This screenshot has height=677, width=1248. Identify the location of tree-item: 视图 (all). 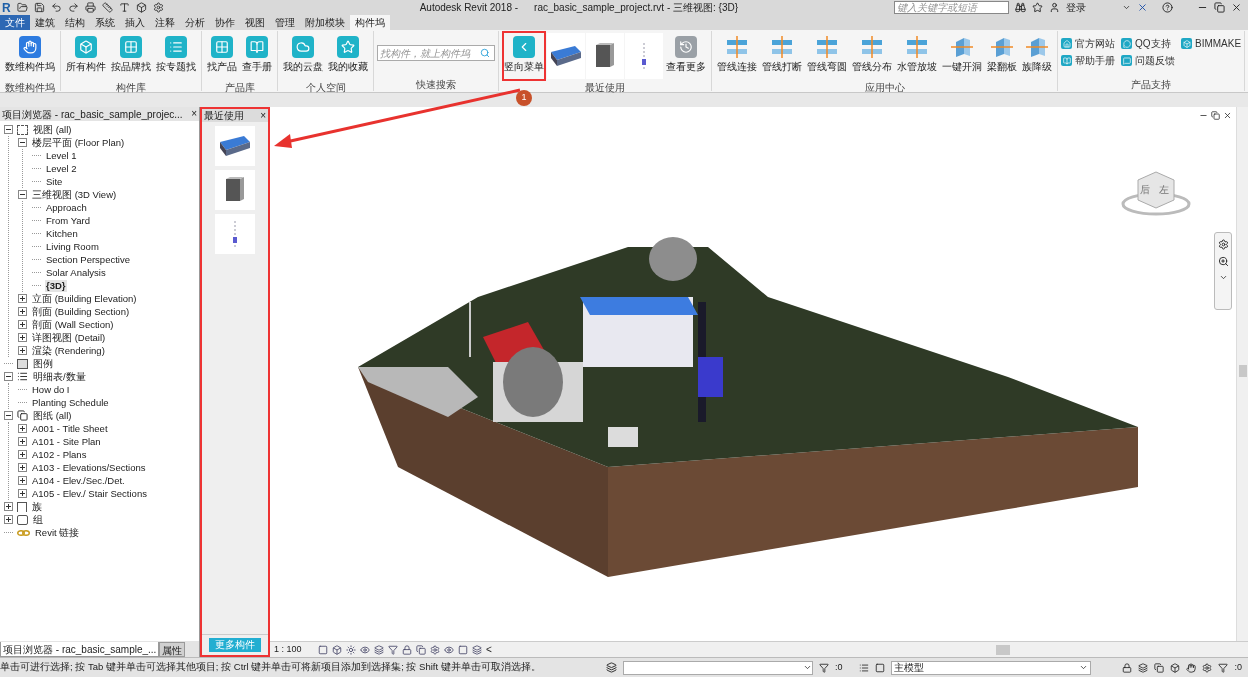
(52, 129).